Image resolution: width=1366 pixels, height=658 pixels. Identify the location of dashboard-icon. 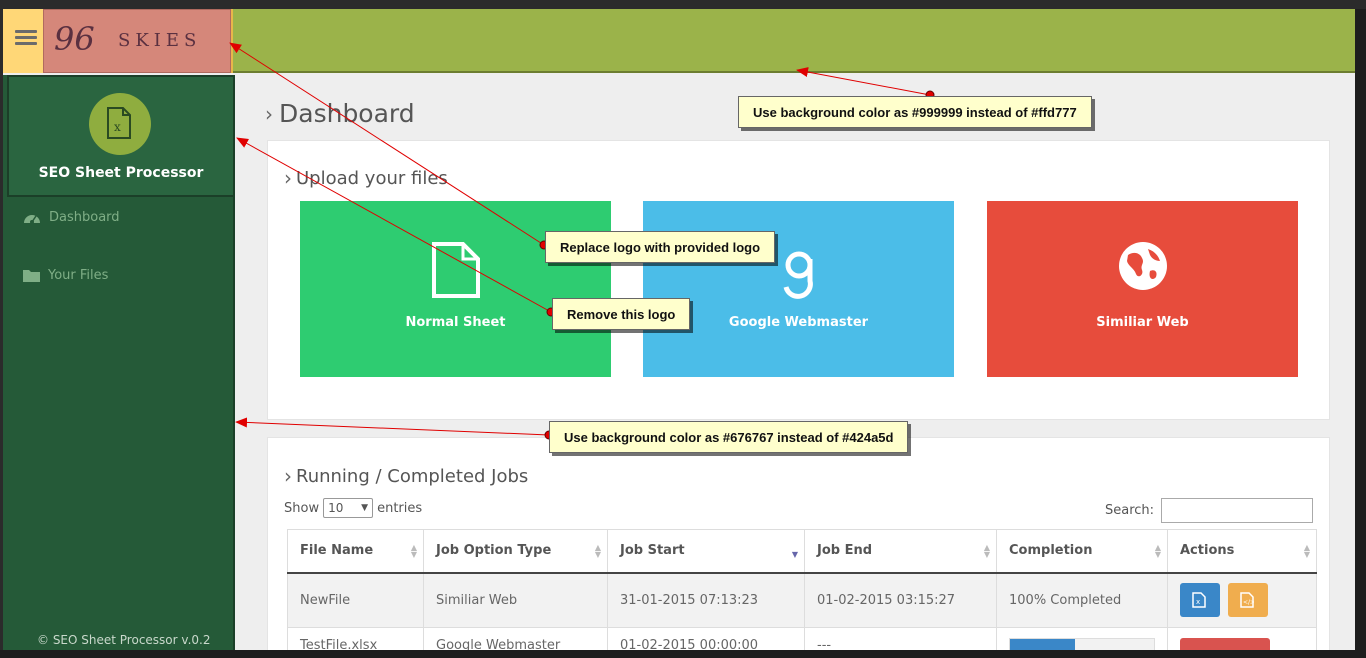
(32, 219).